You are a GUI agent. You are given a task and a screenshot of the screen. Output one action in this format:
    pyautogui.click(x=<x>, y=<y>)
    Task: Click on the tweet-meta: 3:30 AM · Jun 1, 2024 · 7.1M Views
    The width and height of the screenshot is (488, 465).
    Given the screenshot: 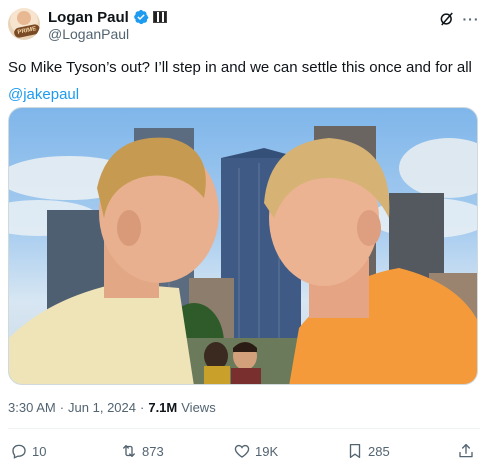 What is the action you would take?
    pyautogui.click(x=112, y=407)
    